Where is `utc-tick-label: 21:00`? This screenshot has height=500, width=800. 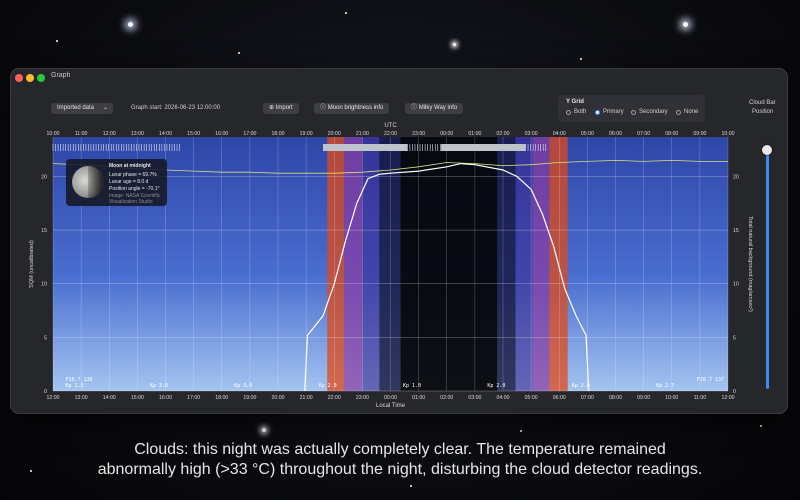 utc-tick-label: 21:00 is located at coordinates (362, 134).